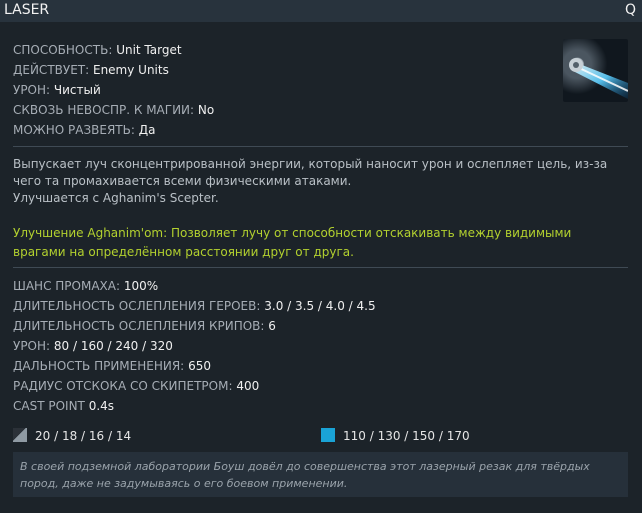  What do you see at coordinates (320, 436) in the screenshot?
I see `ability-costs: 20 / 18 / 16 / 14 110 / 130 / 150 / 170` at bounding box center [320, 436].